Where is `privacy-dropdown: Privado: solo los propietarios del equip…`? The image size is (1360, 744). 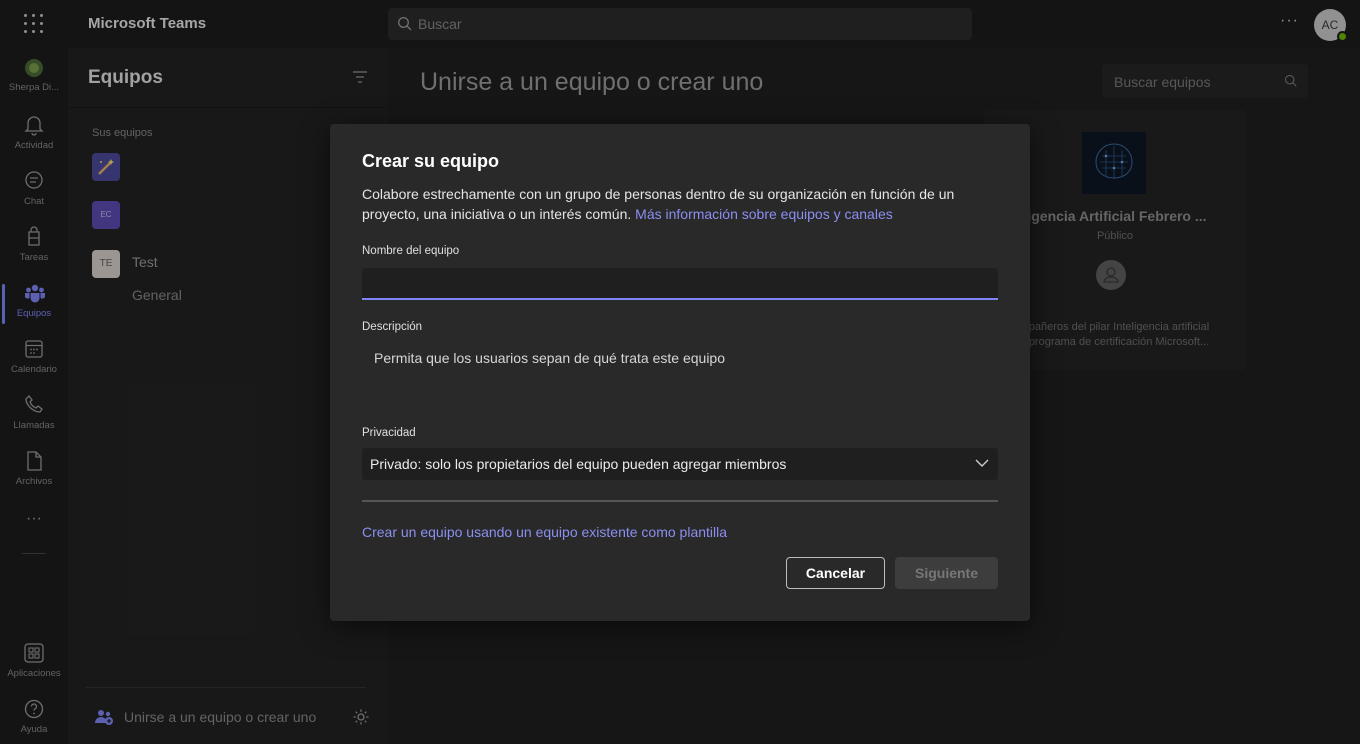
privacy-dropdown: Privado: solo los propietarios del equip… is located at coordinates (680, 464).